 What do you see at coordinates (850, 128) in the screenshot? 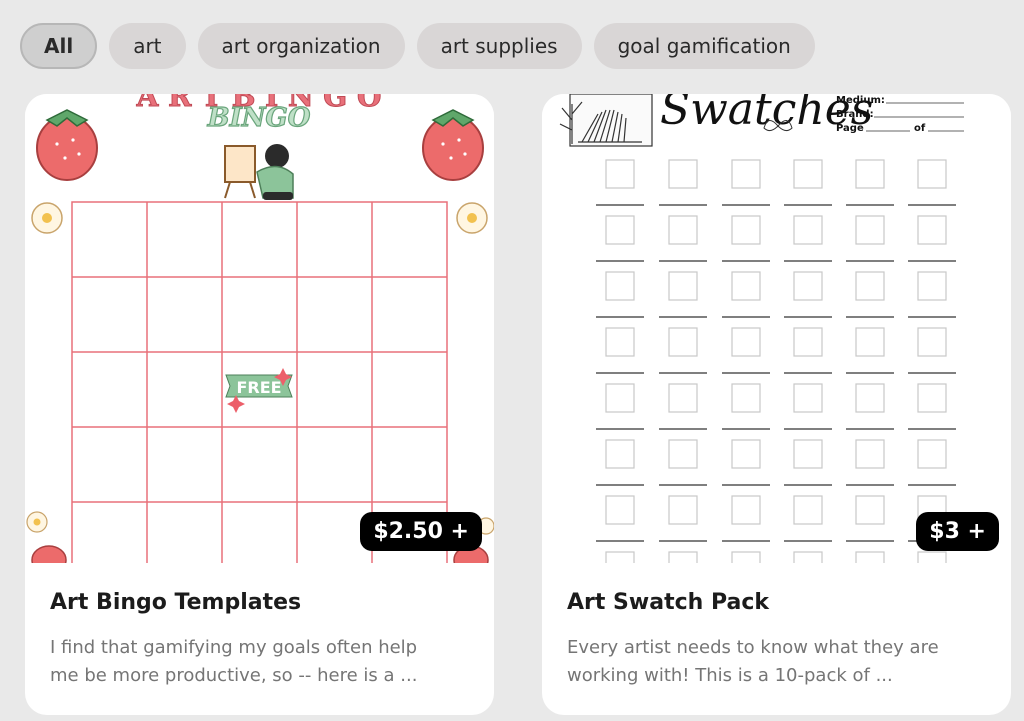
I see `field-page-label: Page` at bounding box center [850, 128].